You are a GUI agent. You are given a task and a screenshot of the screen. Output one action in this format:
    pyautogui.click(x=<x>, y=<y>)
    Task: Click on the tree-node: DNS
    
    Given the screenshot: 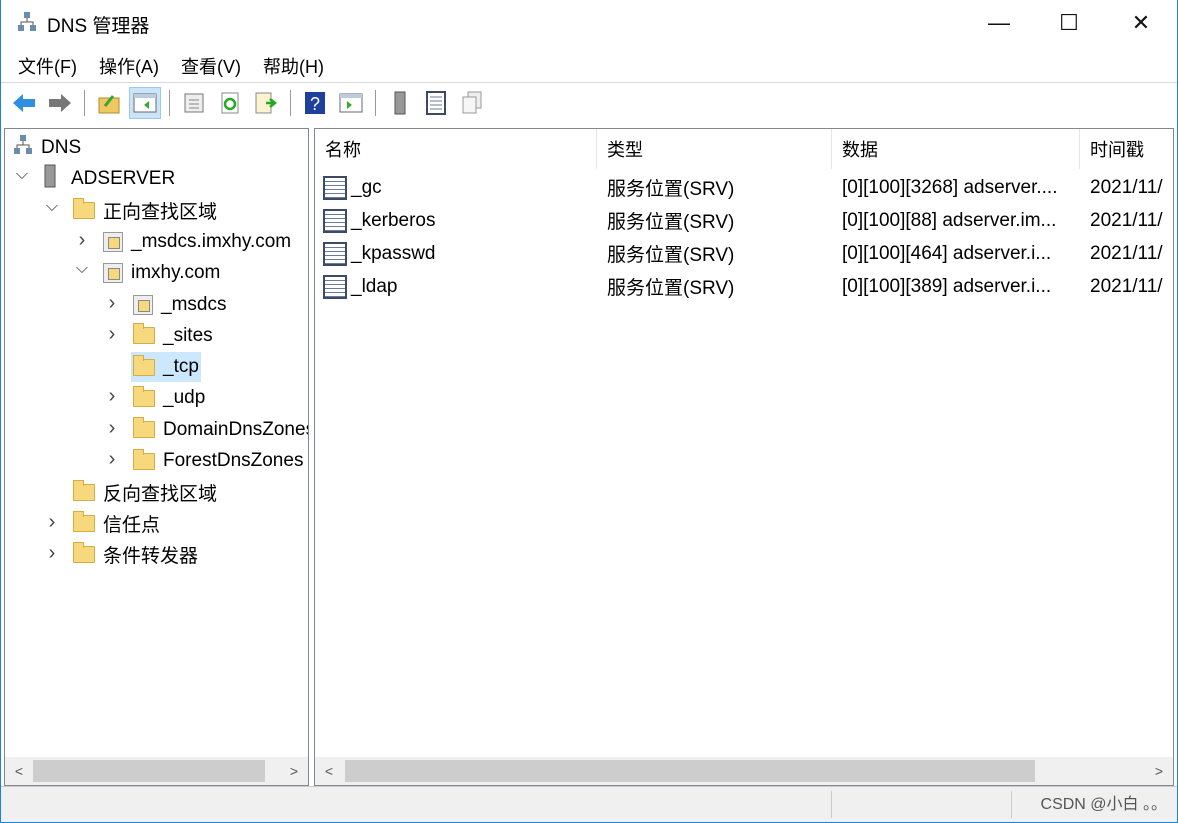 What is the action you would take?
    pyautogui.click(x=47, y=148)
    